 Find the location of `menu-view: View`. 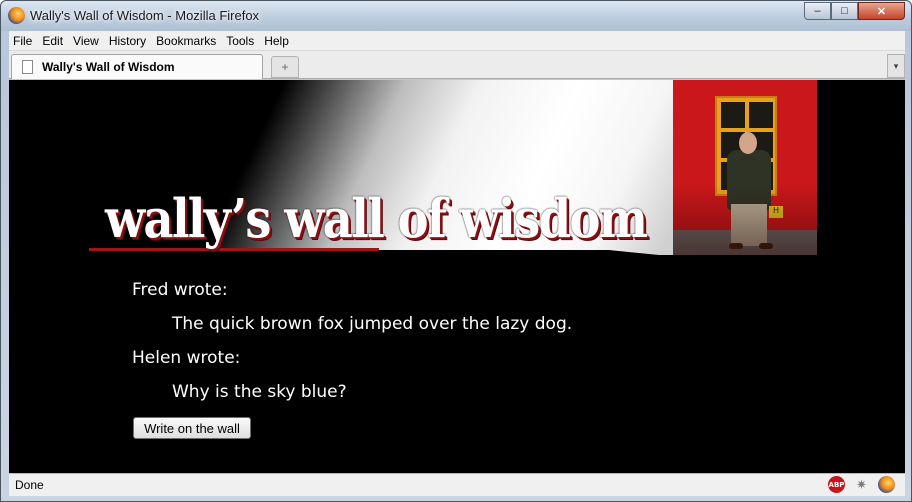

menu-view: View is located at coordinates (89, 41).